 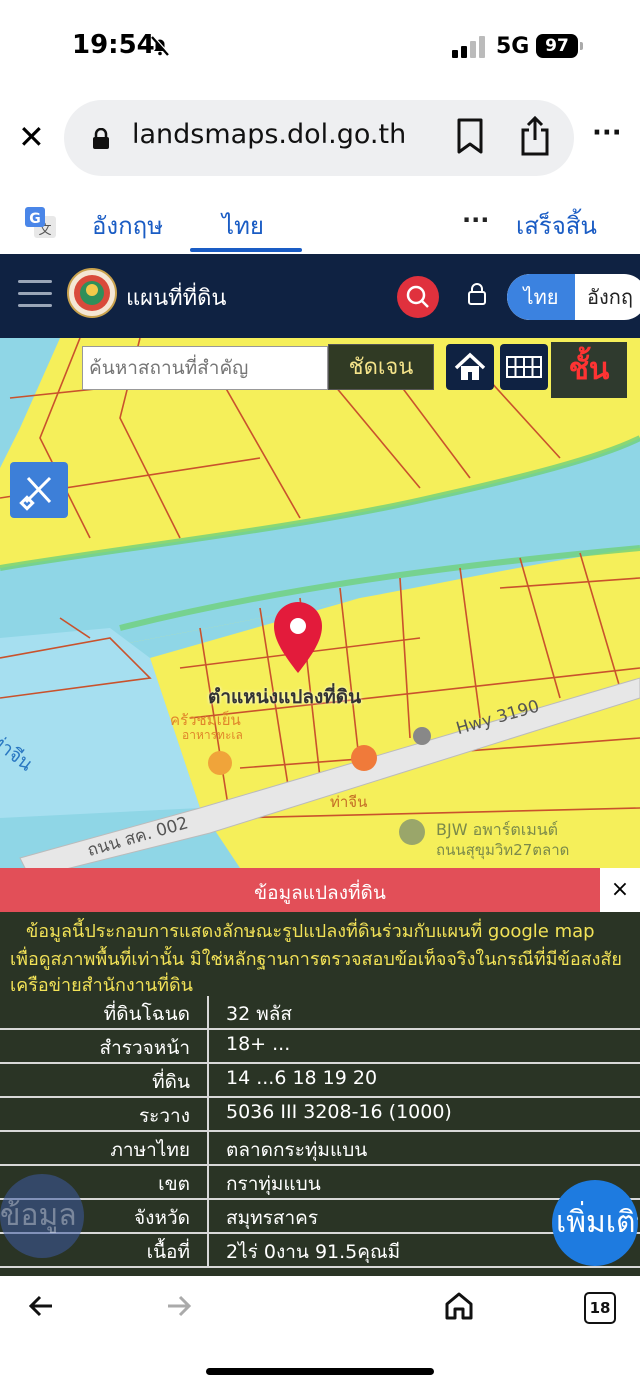 What do you see at coordinates (557, 46) in the screenshot?
I see `battery-icon: 97` at bounding box center [557, 46].